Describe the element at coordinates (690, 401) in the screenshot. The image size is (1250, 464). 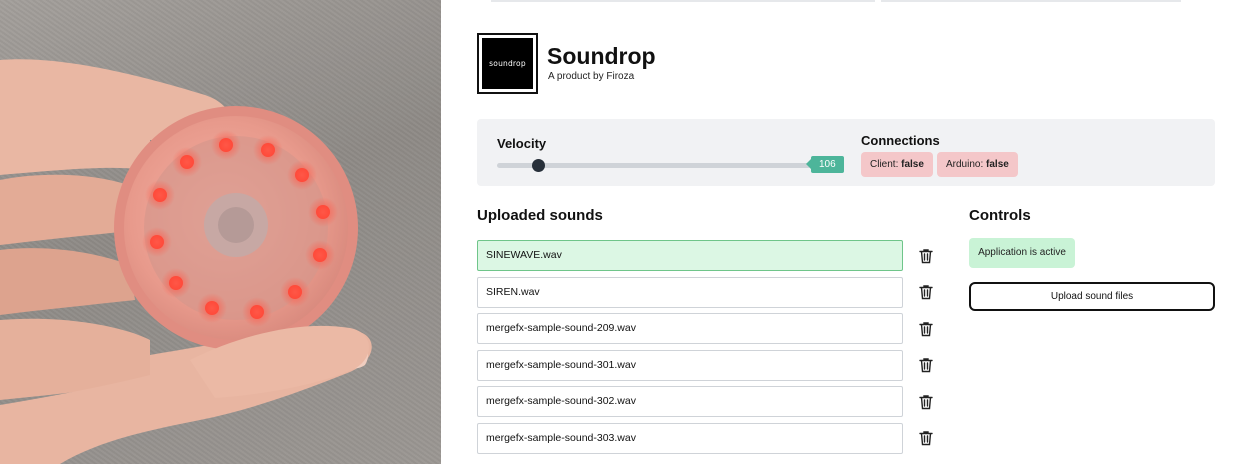
I see `sound-item: mergefx-sample-sound-302.wav` at that location.